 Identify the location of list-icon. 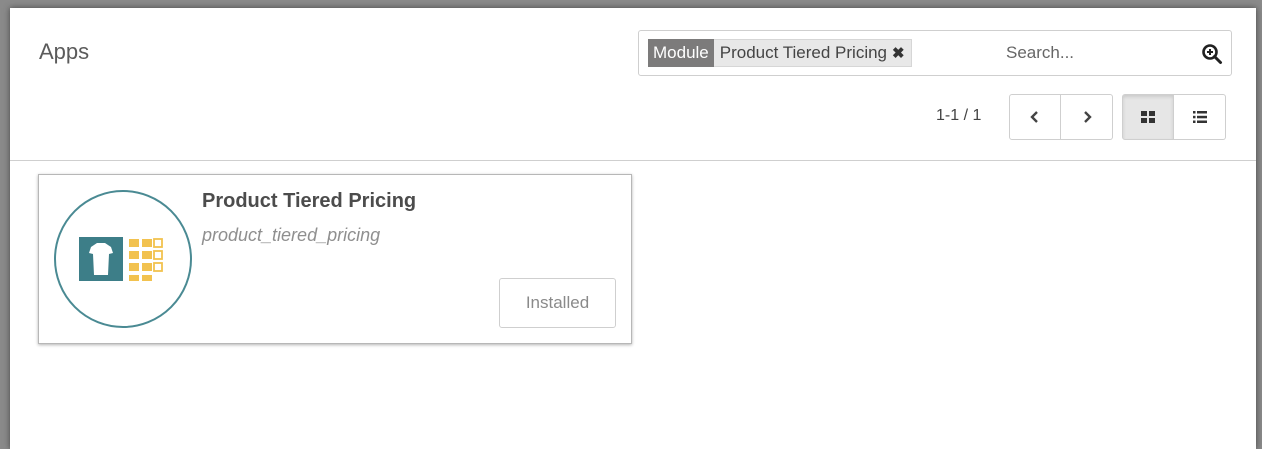
(1199, 117).